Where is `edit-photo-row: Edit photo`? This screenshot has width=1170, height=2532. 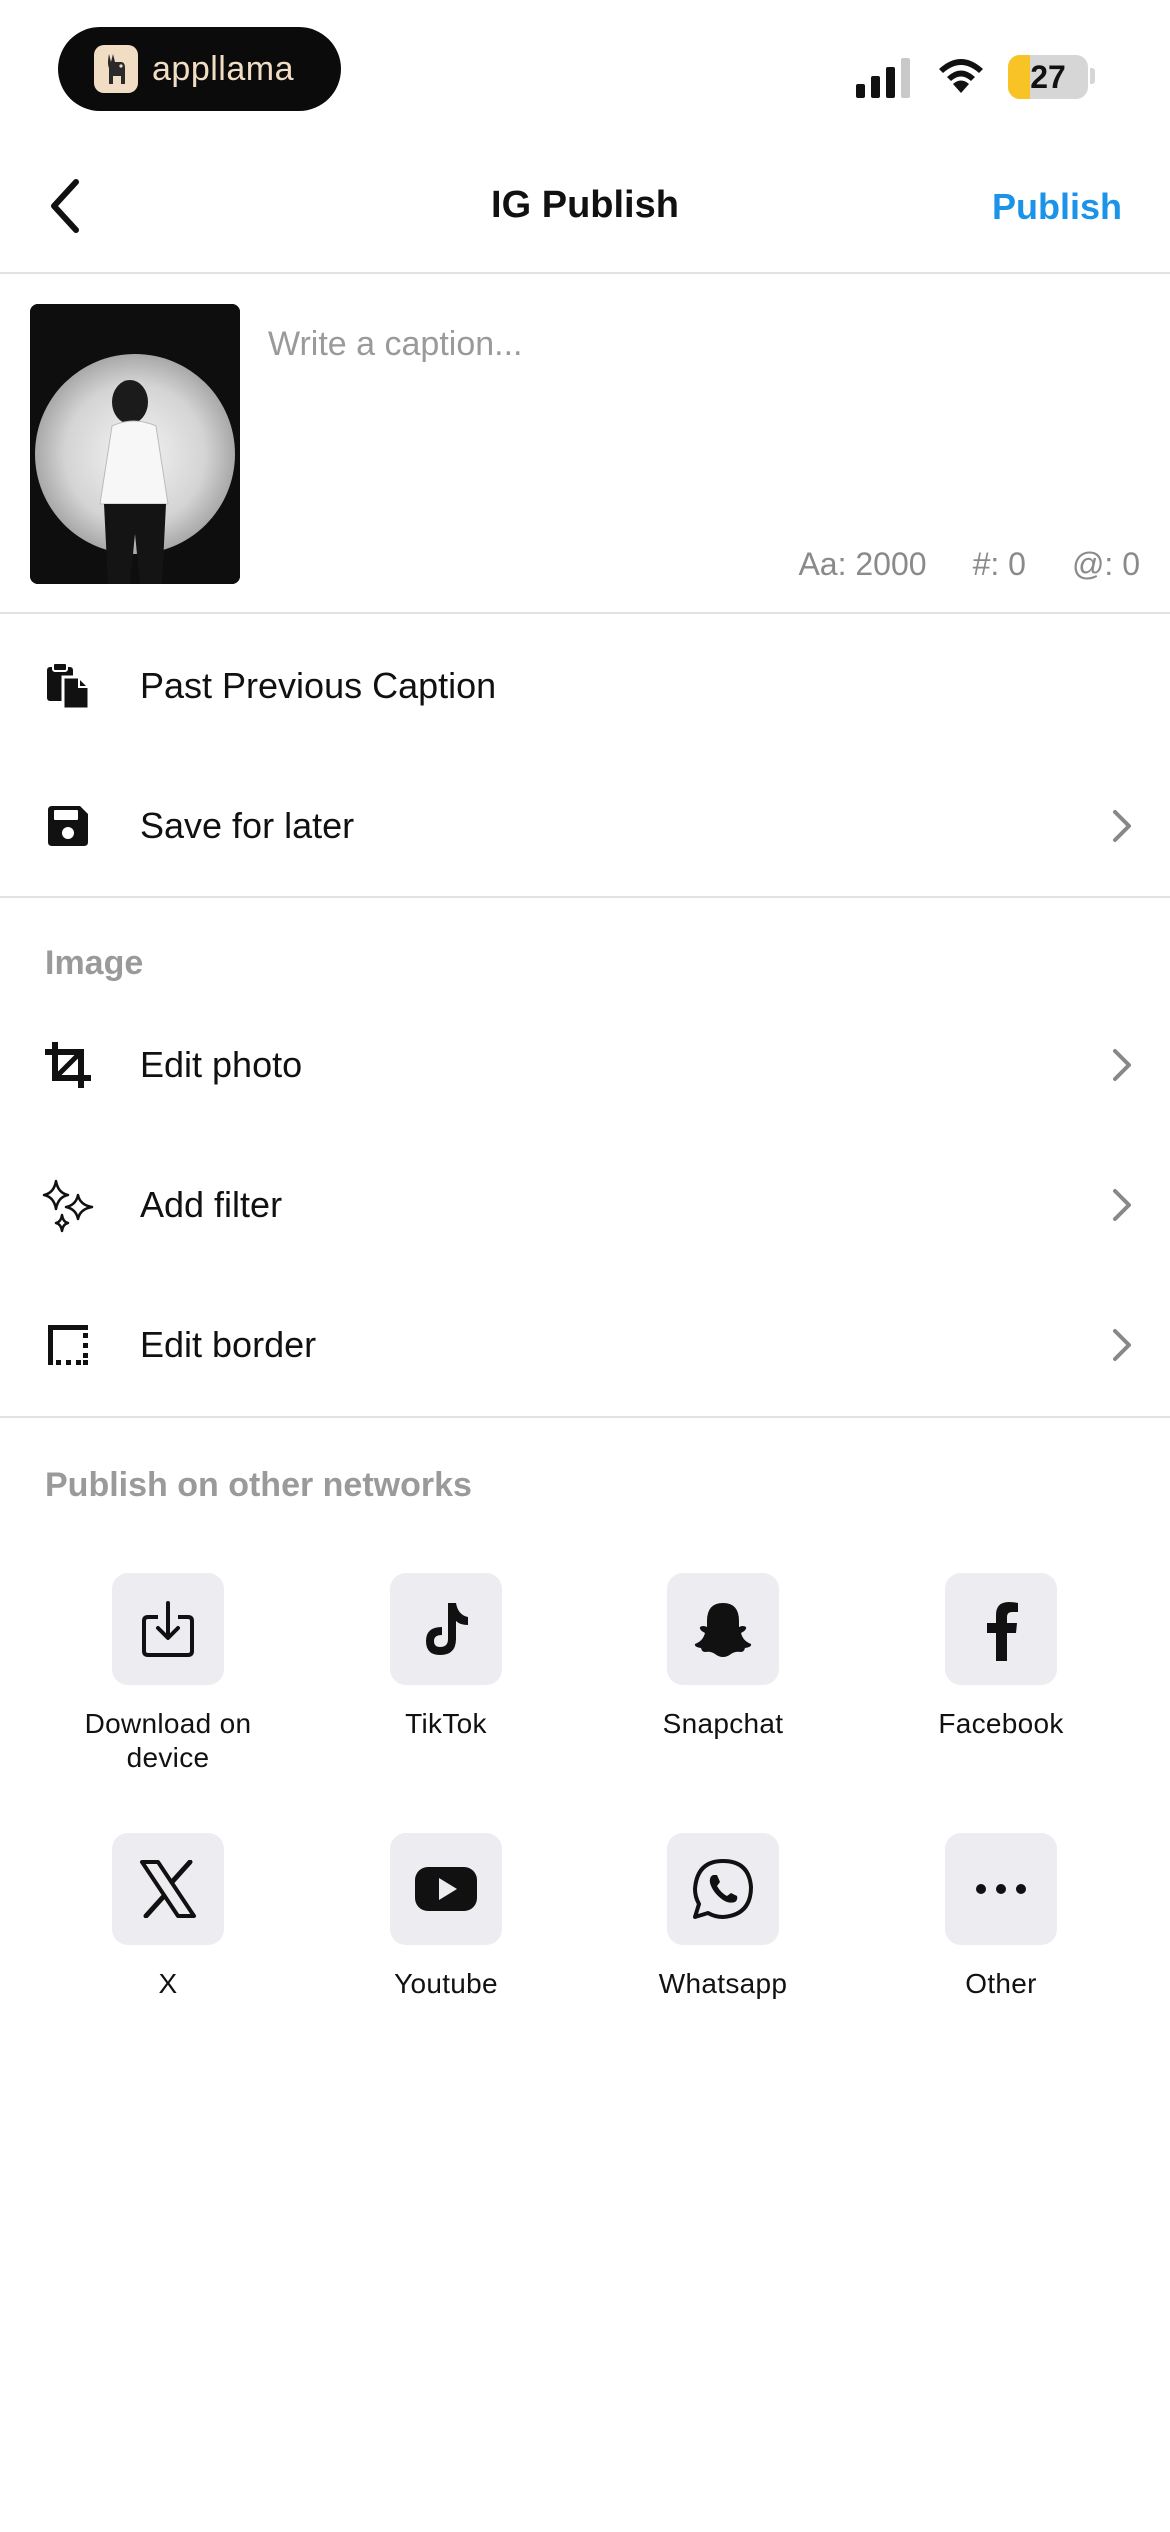
edit-photo-row: Edit photo is located at coordinates (585, 1065).